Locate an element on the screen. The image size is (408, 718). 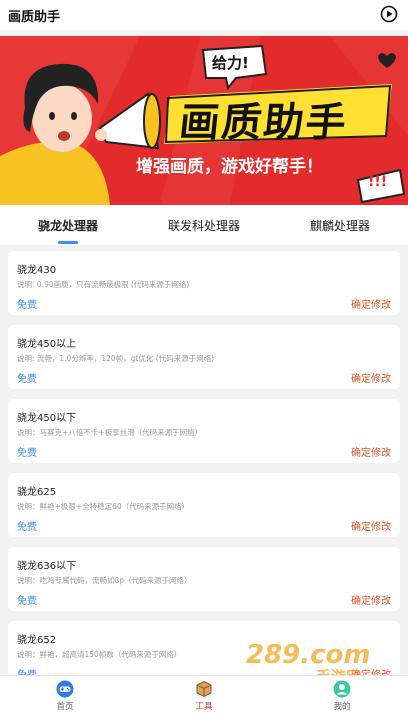
processor-tabs: 骁龙处理器 联发科处理器 麒麟处理器 is located at coordinates (204, 225).